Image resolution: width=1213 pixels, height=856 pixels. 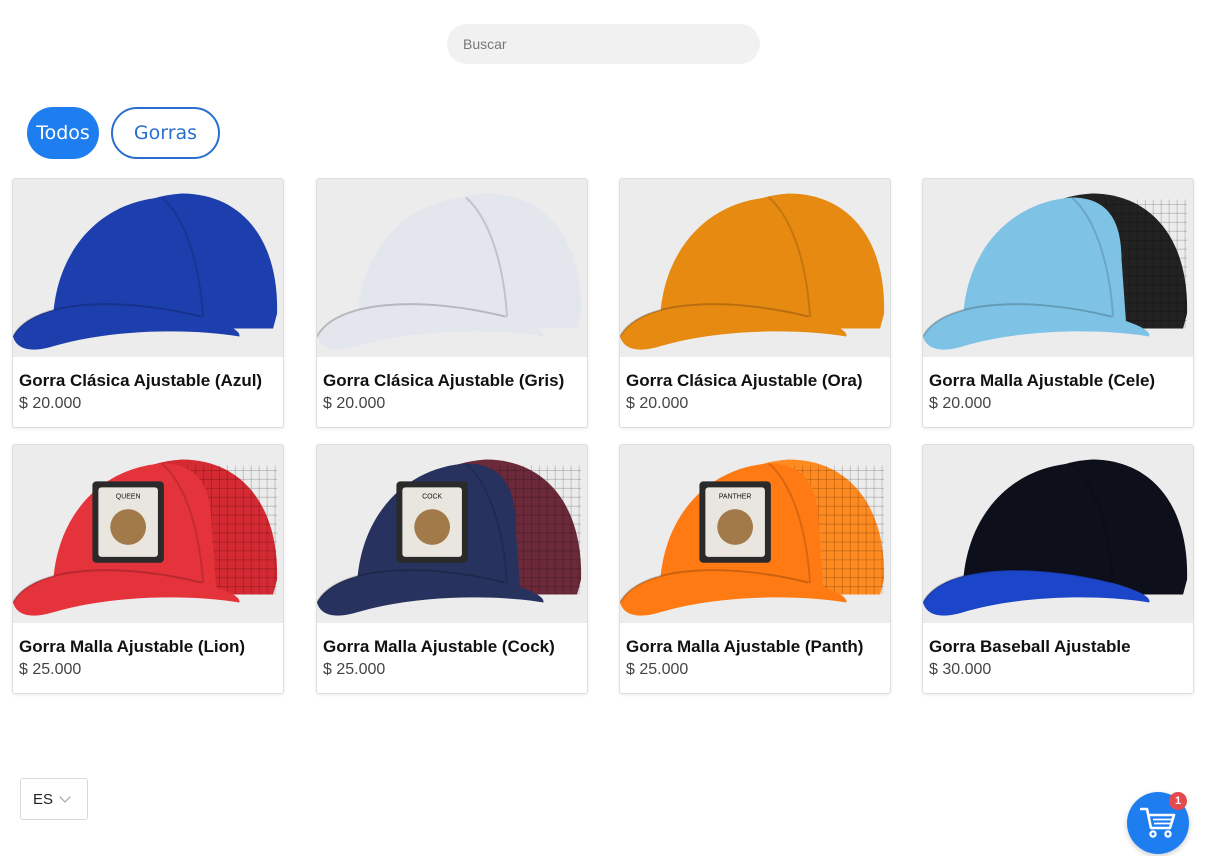 What do you see at coordinates (735, 496) in the screenshot?
I see `patch-label: PANTHER` at bounding box center [735, 496].